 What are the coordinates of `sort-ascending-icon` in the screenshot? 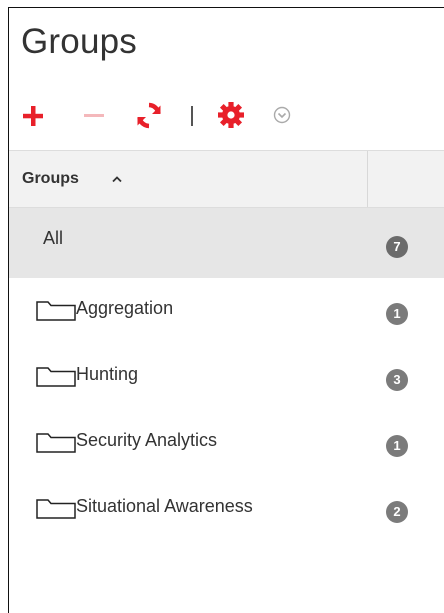 It's located at (117, 179).